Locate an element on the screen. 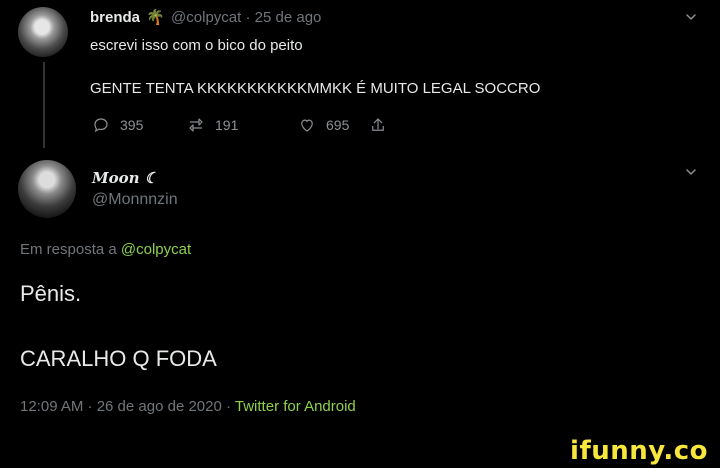 The image size is (720, 468). retweet-count: 191 is located at coordinates (227, 125).